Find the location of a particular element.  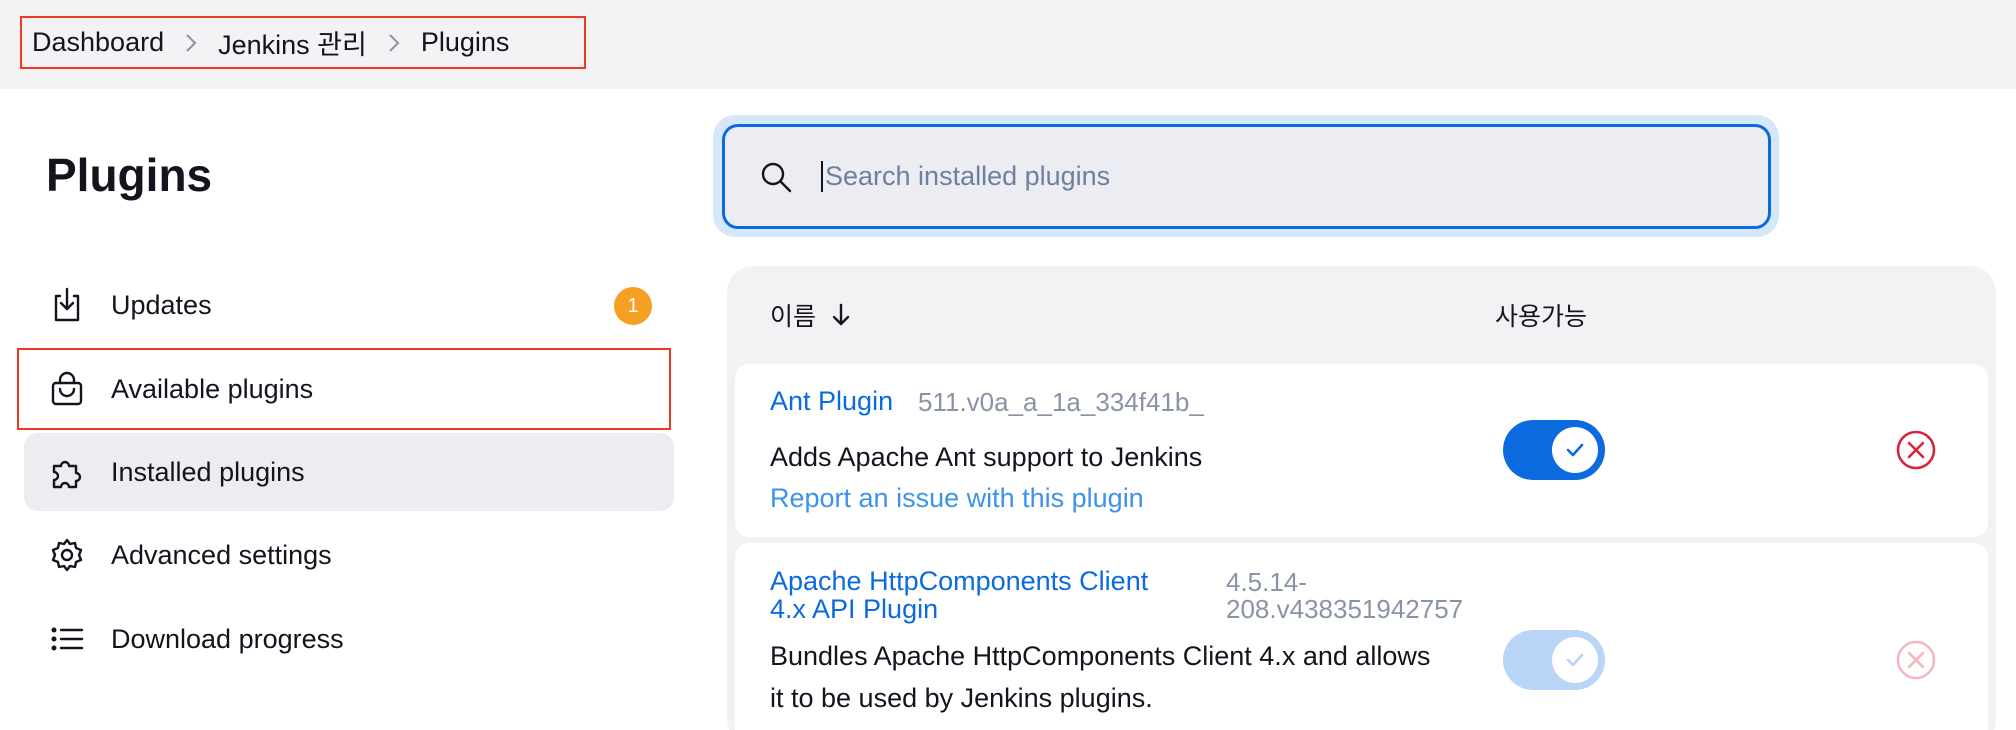

plugin-name-link: Ant Plugin is located at coordinates (831, 401).